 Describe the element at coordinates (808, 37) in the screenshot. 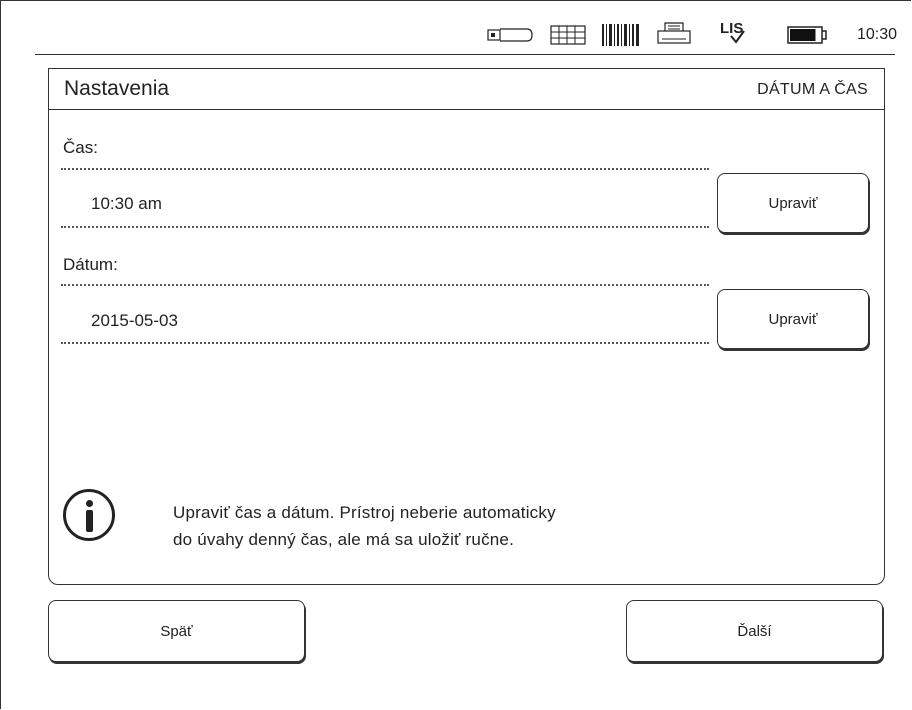

I see `battery-icon` at that location.